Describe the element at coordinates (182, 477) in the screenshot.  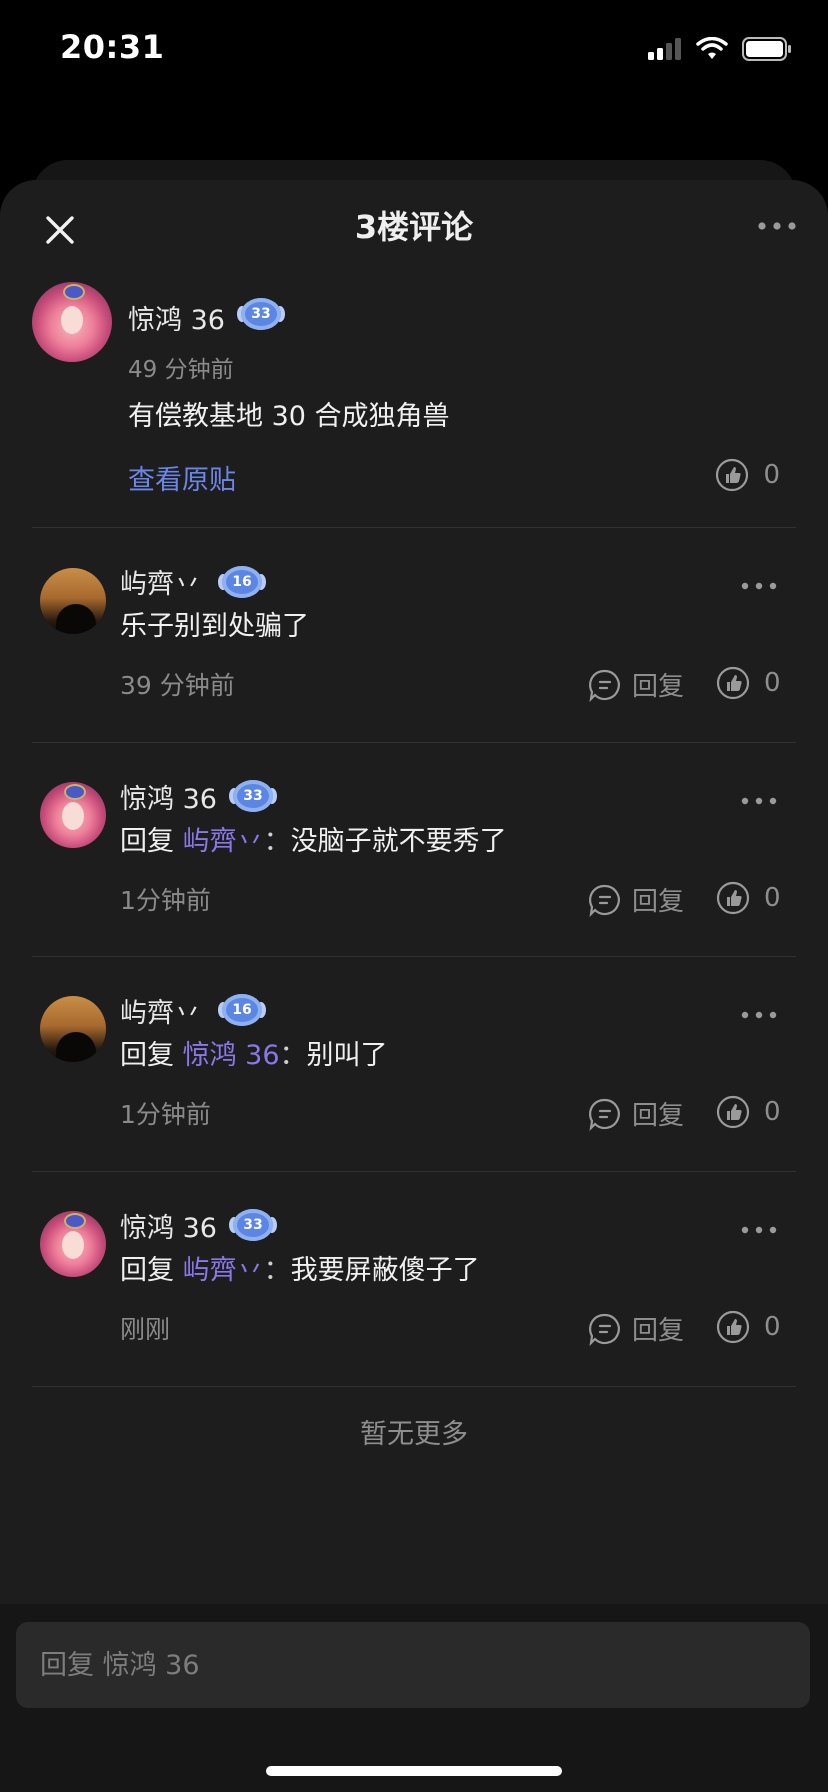
I see `view-original-link: 查看原贴` at that location.